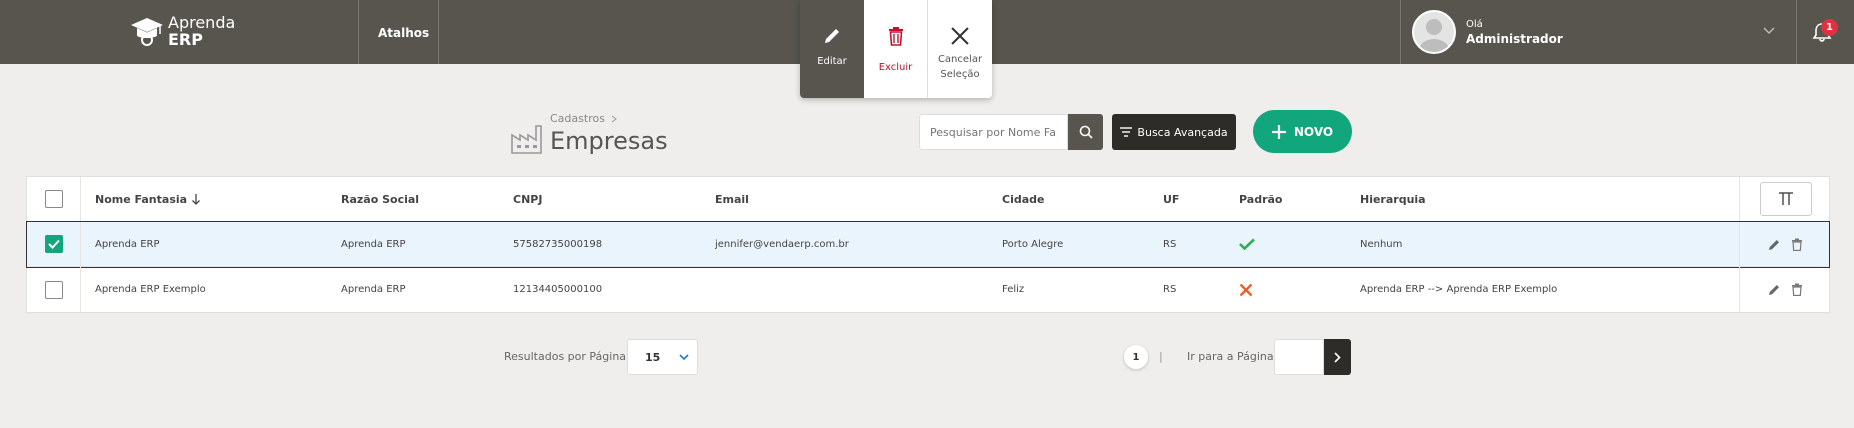  I want to click on checkmark-icon, so click(53, 244).